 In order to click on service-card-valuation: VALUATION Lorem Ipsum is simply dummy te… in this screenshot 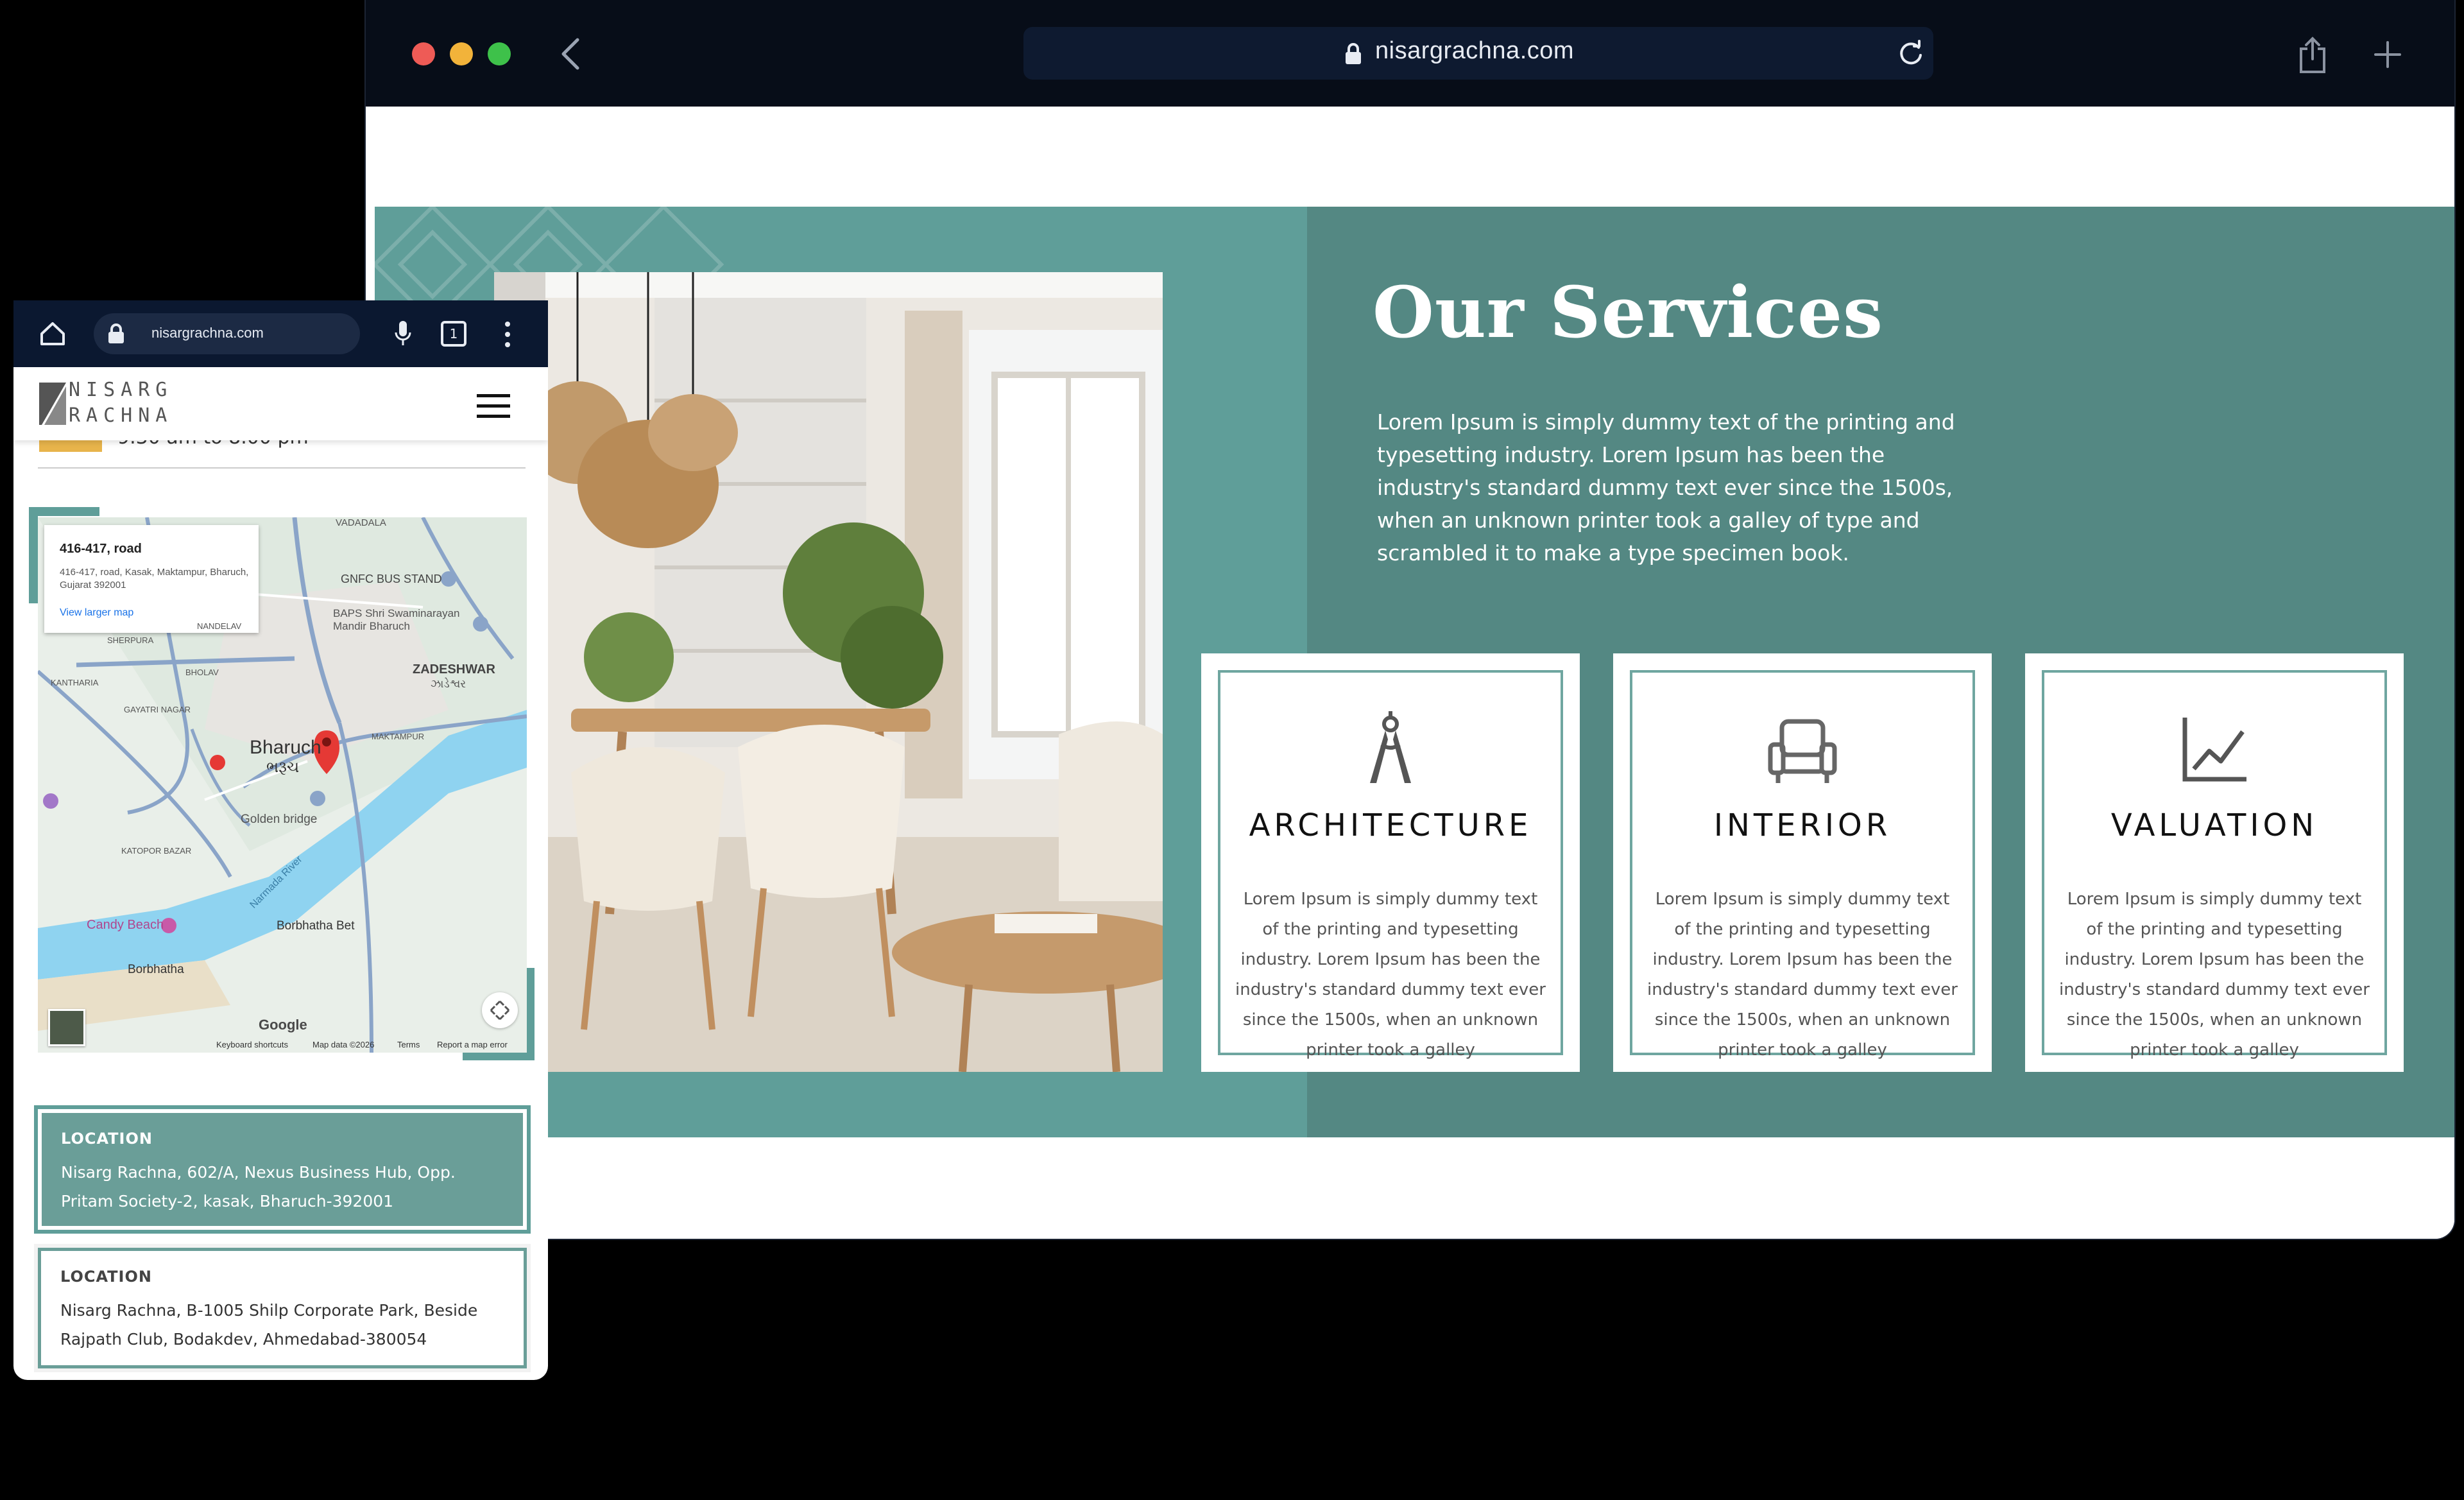, I will do `click(2215, 863)`.